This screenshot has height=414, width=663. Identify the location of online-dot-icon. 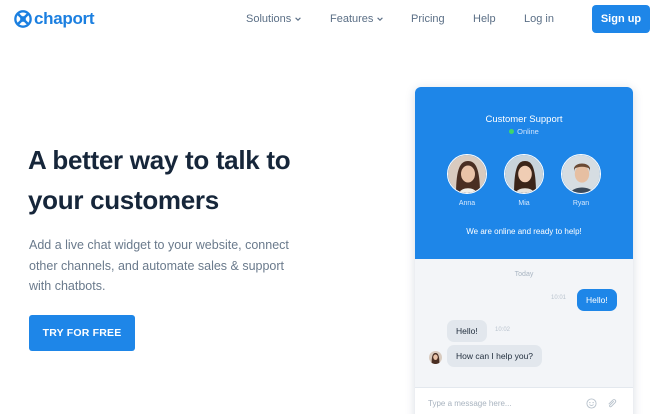
(512, 131).